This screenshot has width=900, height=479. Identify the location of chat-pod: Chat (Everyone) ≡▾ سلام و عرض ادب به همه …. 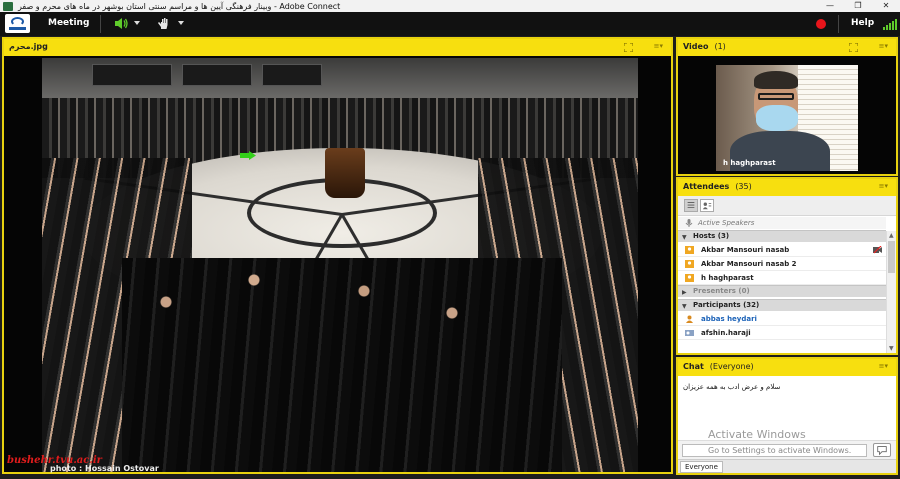
(787, 416).